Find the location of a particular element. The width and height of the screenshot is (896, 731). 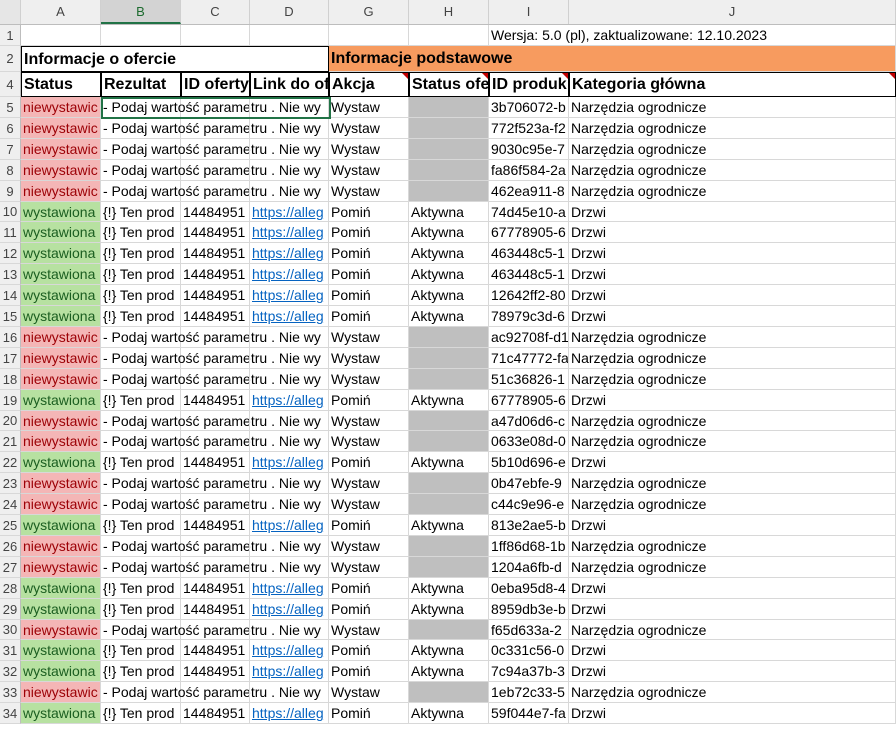

product-id-cell: 0c331c56-0 is located at coordinates (529, 650).